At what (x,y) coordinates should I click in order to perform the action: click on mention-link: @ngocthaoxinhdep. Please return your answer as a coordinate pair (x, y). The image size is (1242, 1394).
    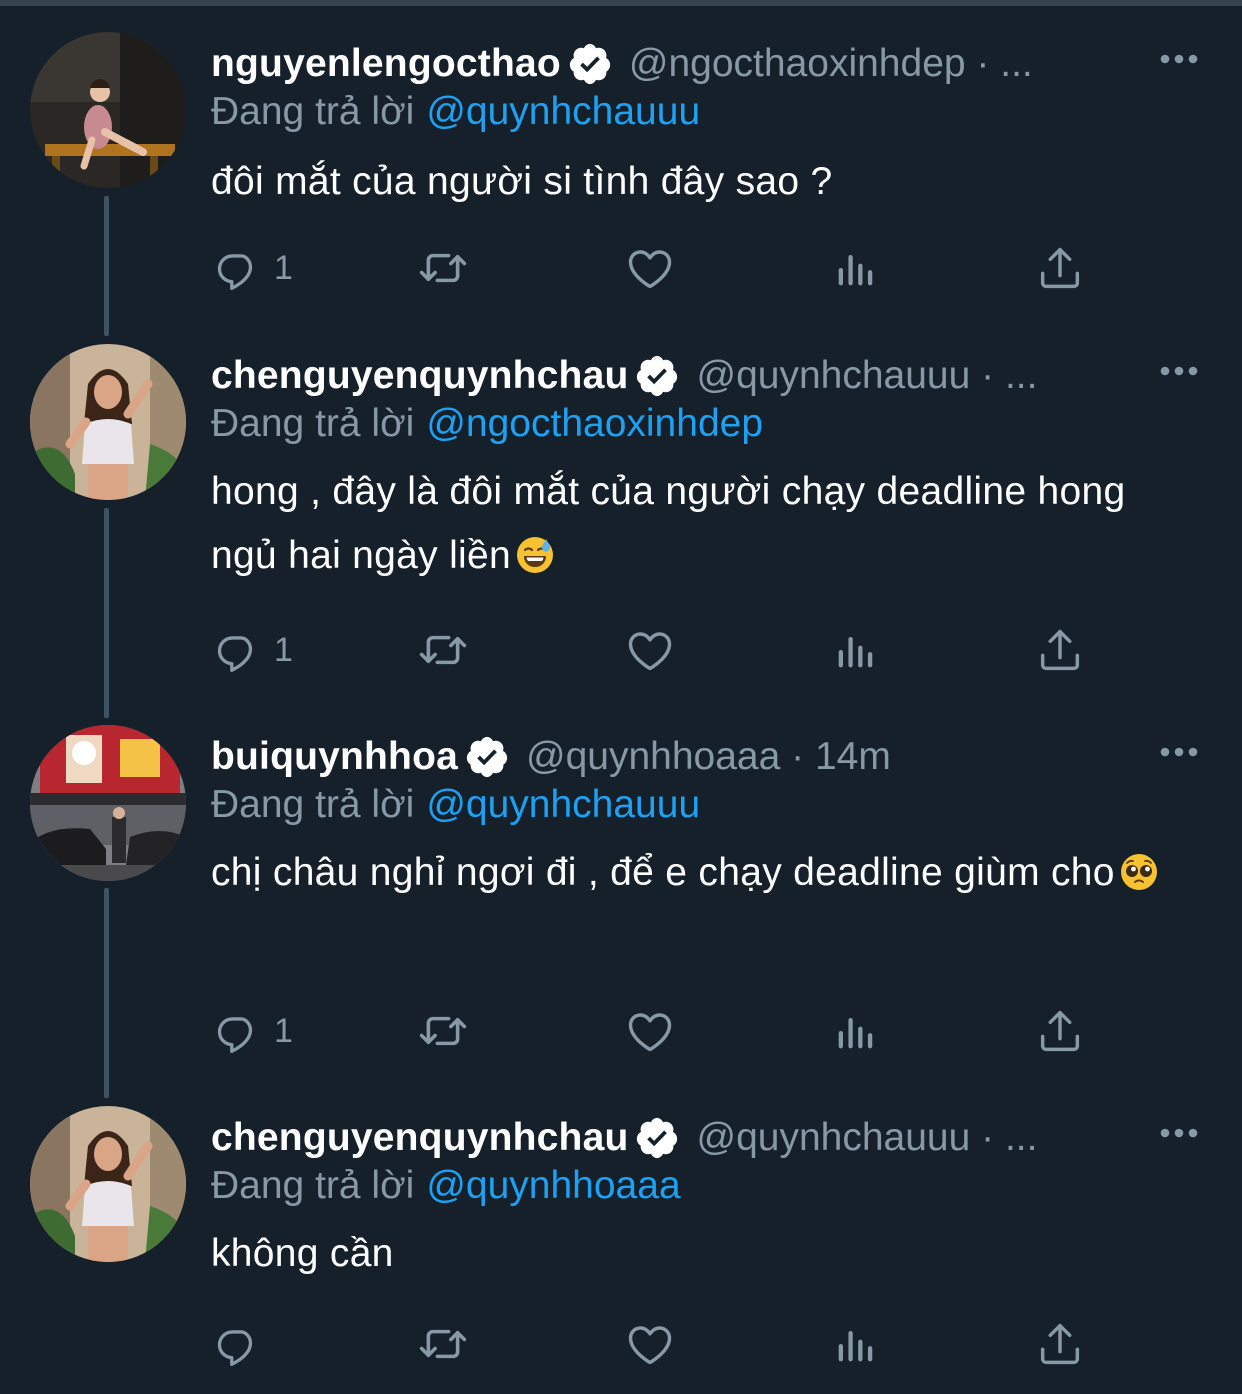
    Looking at the image, I should click on (594, 423).